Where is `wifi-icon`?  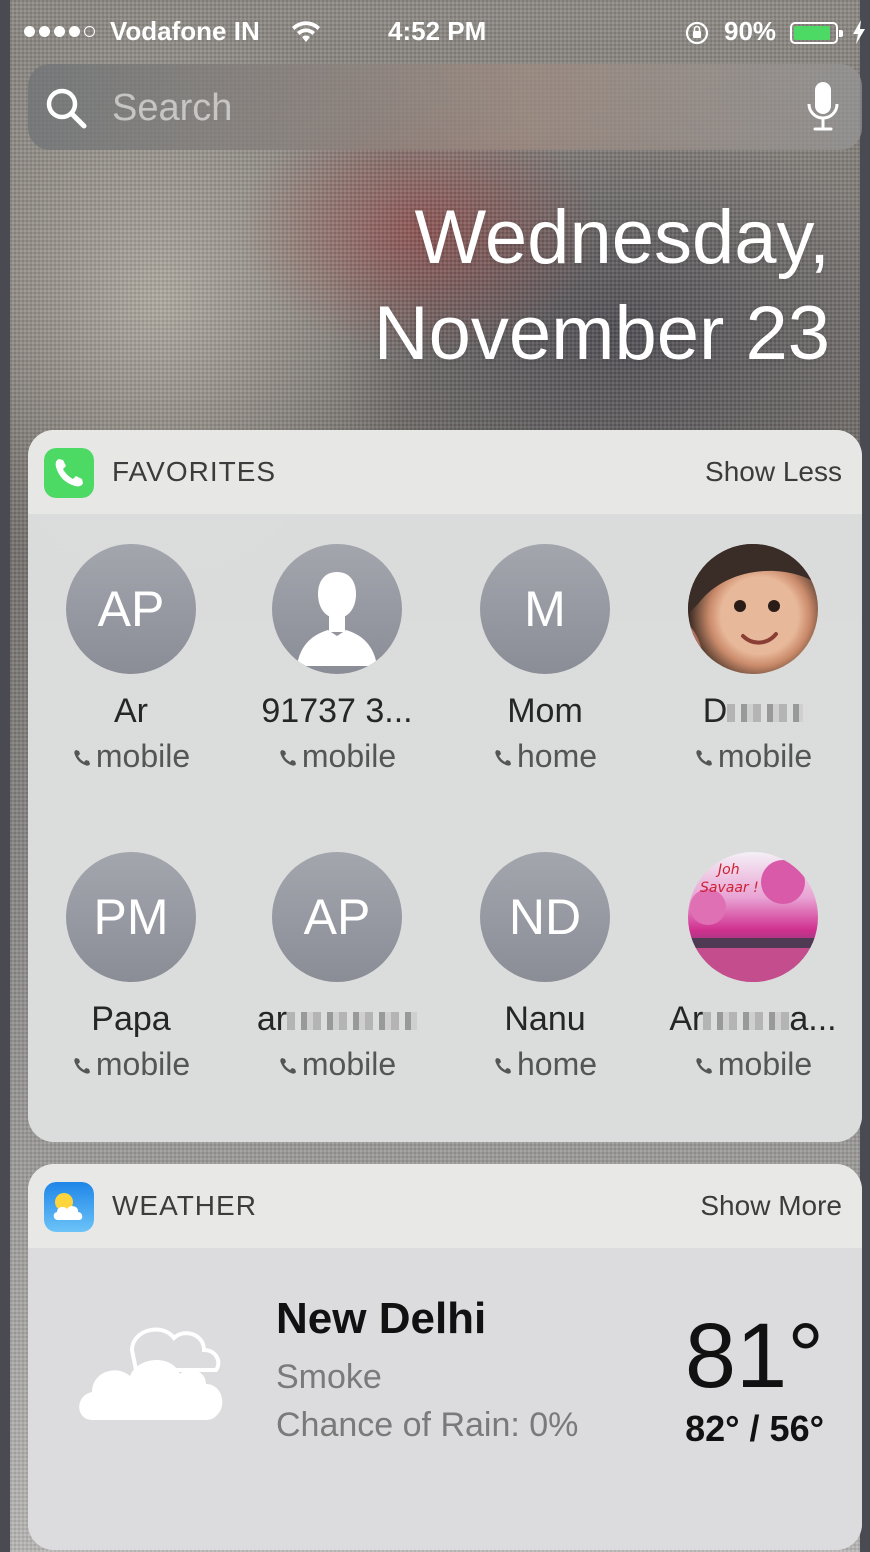 wifi-icon is located at coordinates (306, 31).